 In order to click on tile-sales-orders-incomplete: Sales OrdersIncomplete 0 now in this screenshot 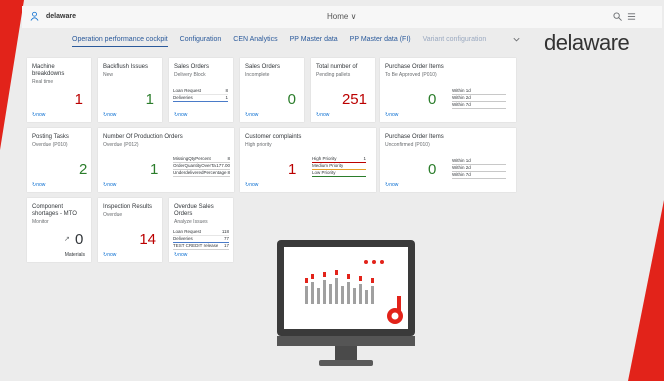, I will do `click(272, 90)`.